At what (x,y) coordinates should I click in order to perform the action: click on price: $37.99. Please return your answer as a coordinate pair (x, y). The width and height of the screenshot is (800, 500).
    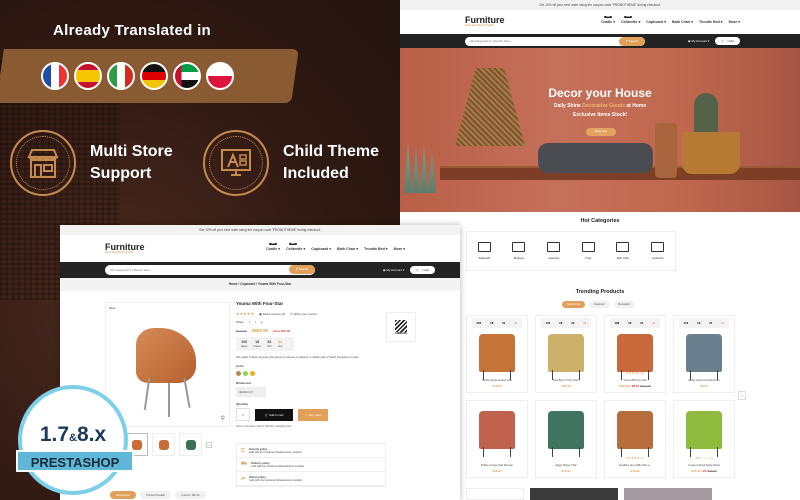
    Looking at the image, I should click on (566, 386).